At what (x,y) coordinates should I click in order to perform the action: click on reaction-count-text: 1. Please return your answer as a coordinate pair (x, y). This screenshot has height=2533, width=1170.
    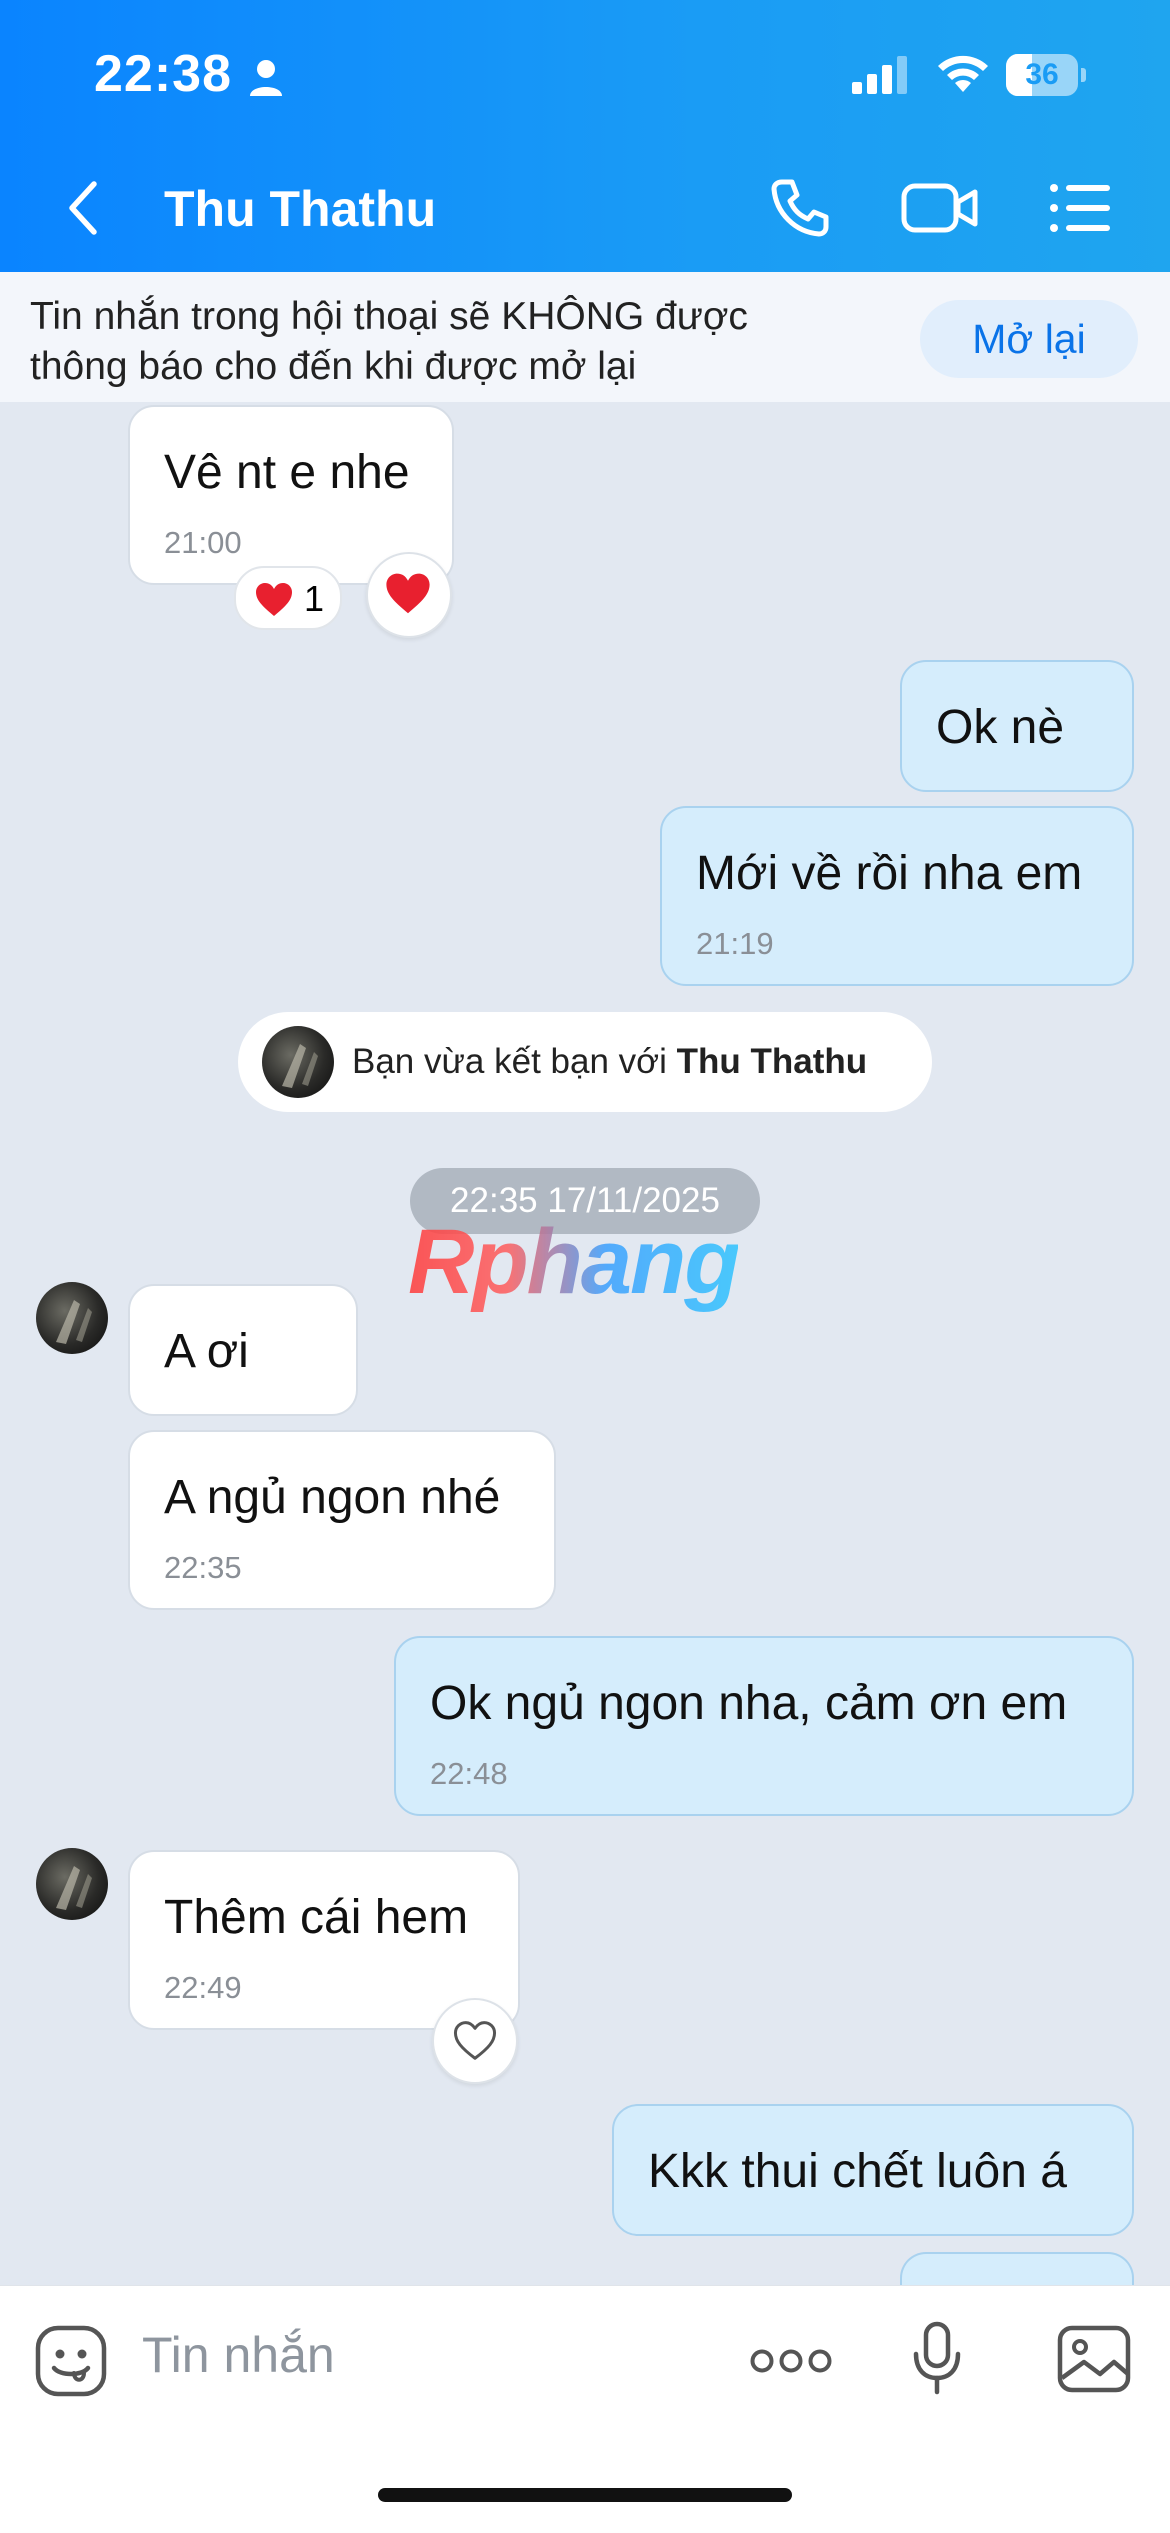
    Looking at the image, I should click on (314, 598).